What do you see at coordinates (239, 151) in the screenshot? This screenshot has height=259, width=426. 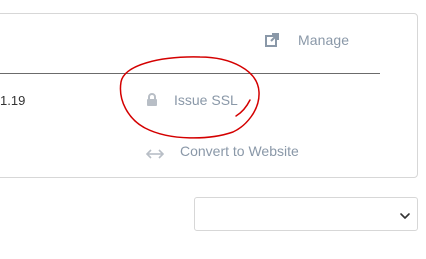 I see `convert-to-website-label: Convert to Website` at bounding box center [239, 151].